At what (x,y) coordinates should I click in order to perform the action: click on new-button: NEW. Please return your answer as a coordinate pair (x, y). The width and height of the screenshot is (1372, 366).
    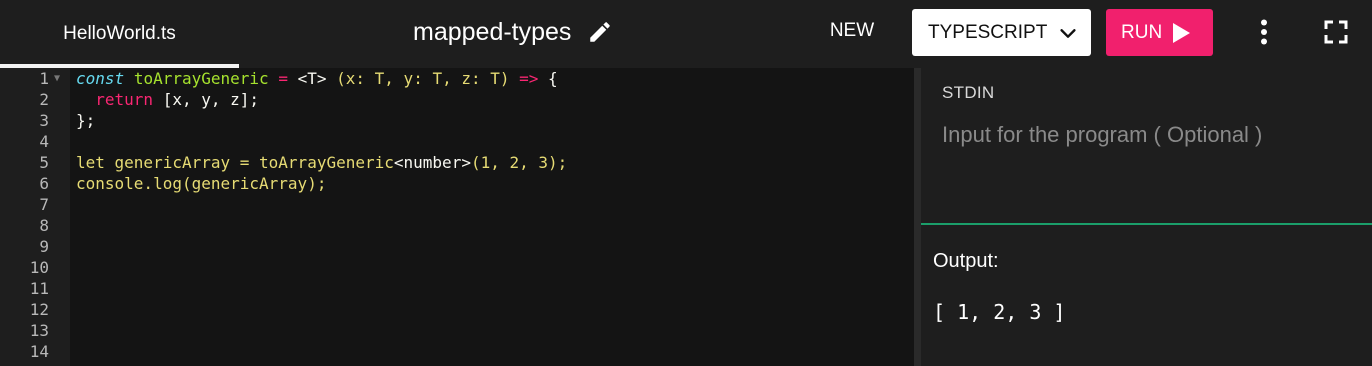
    Looking at the image, I should click on (852, 31).